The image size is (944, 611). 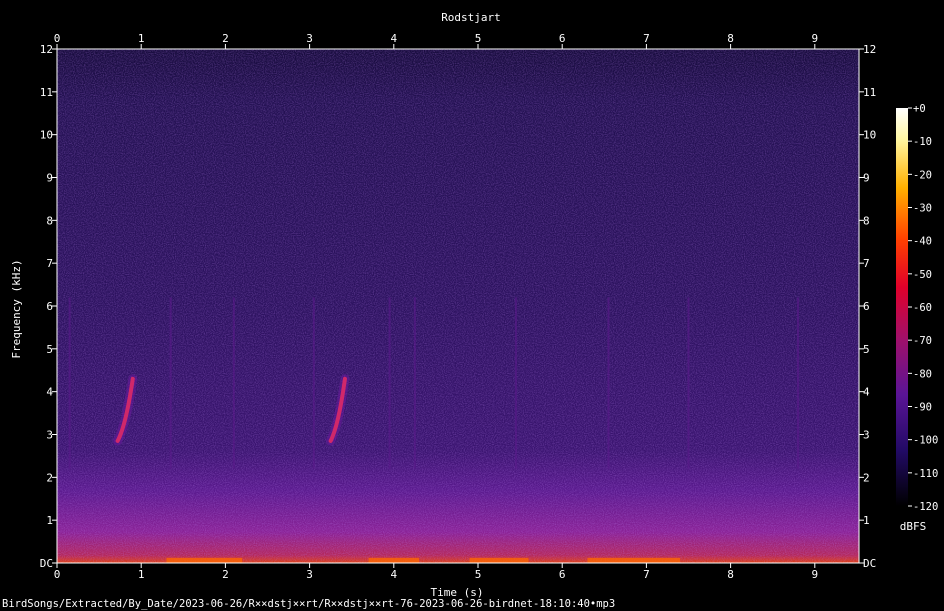 I want to click on x-tick-label-top: 8, so click(x=730, y=38).